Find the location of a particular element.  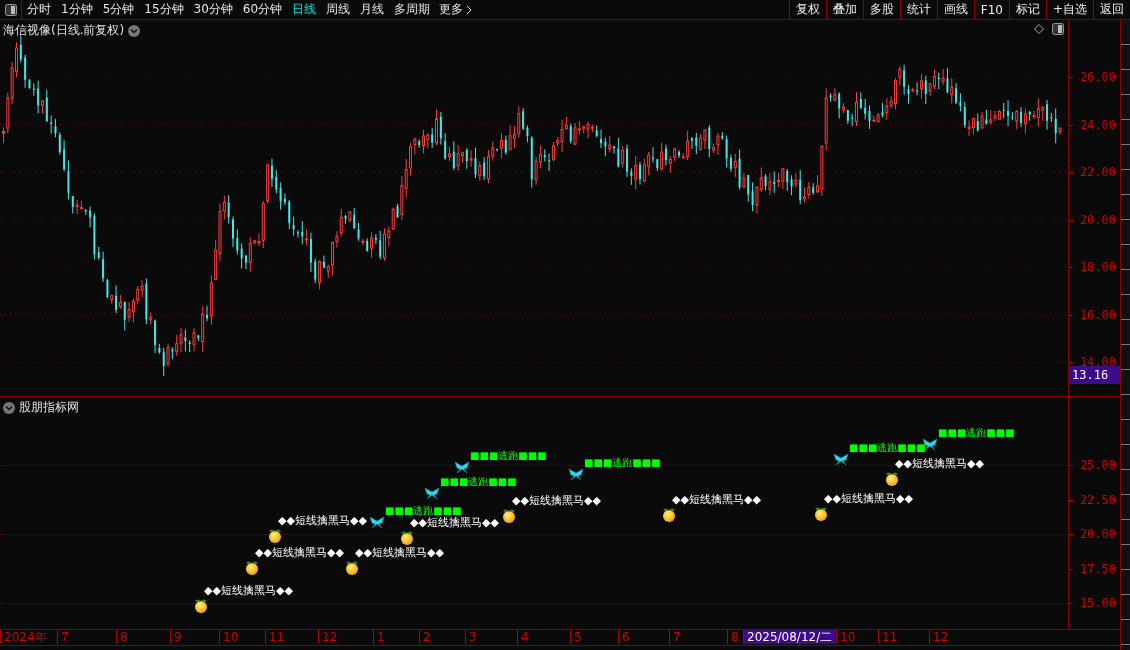

toolbar-button: 标记 is located at coordinates (1027, 9).